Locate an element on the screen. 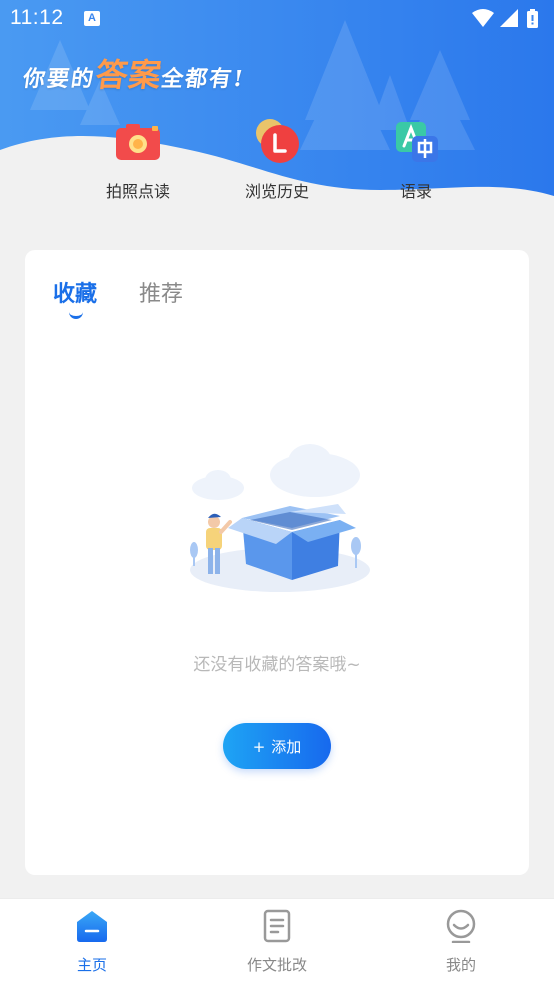 Image resolution: width=554 pixels, height=985 pixels. quick-action-label: 拍照点读 is located at coordinates (137, 191).